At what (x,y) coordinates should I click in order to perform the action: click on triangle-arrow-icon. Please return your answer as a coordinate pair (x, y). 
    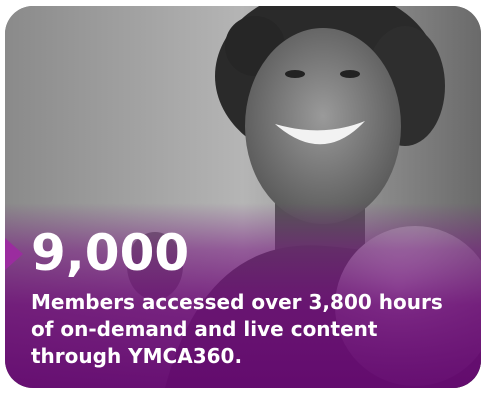
    Looking at the image, I should click on (14, 254).